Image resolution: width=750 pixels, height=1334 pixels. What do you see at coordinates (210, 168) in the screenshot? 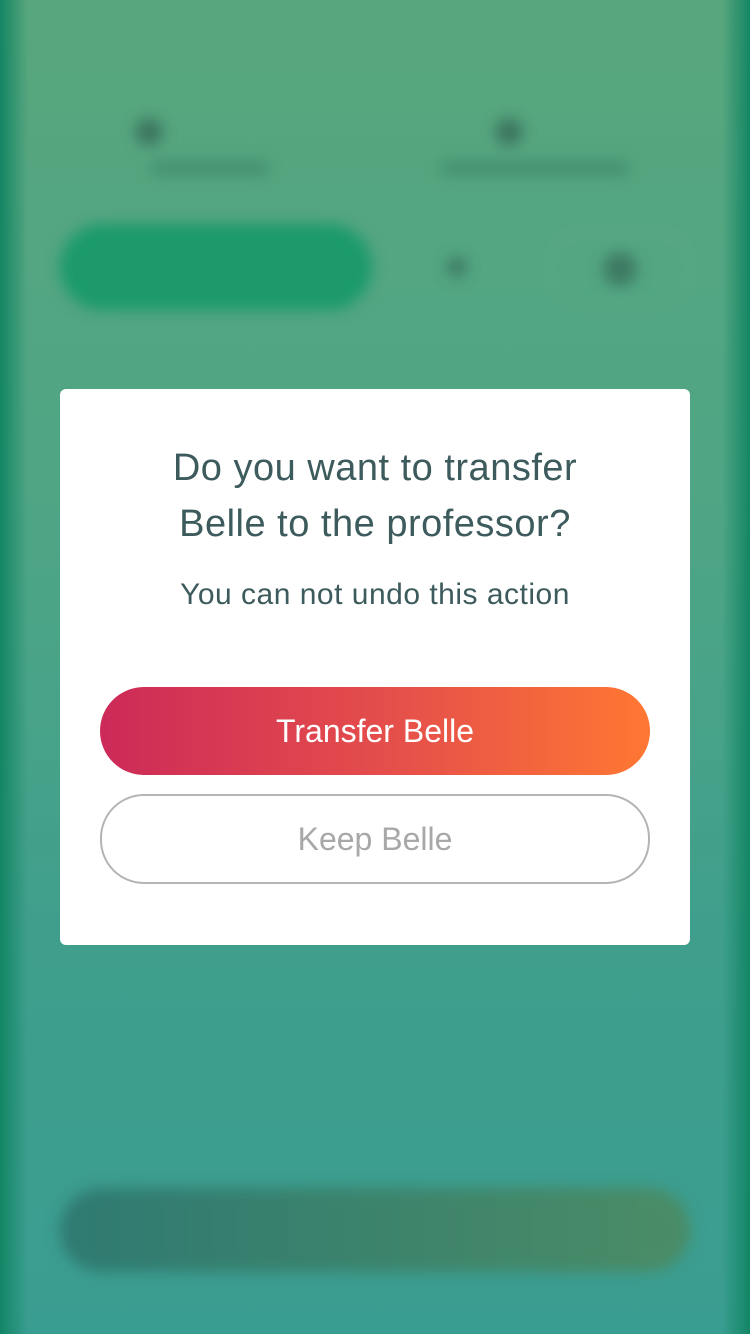
I see `background-stat-left-caption` at bounding box center [210, 168].